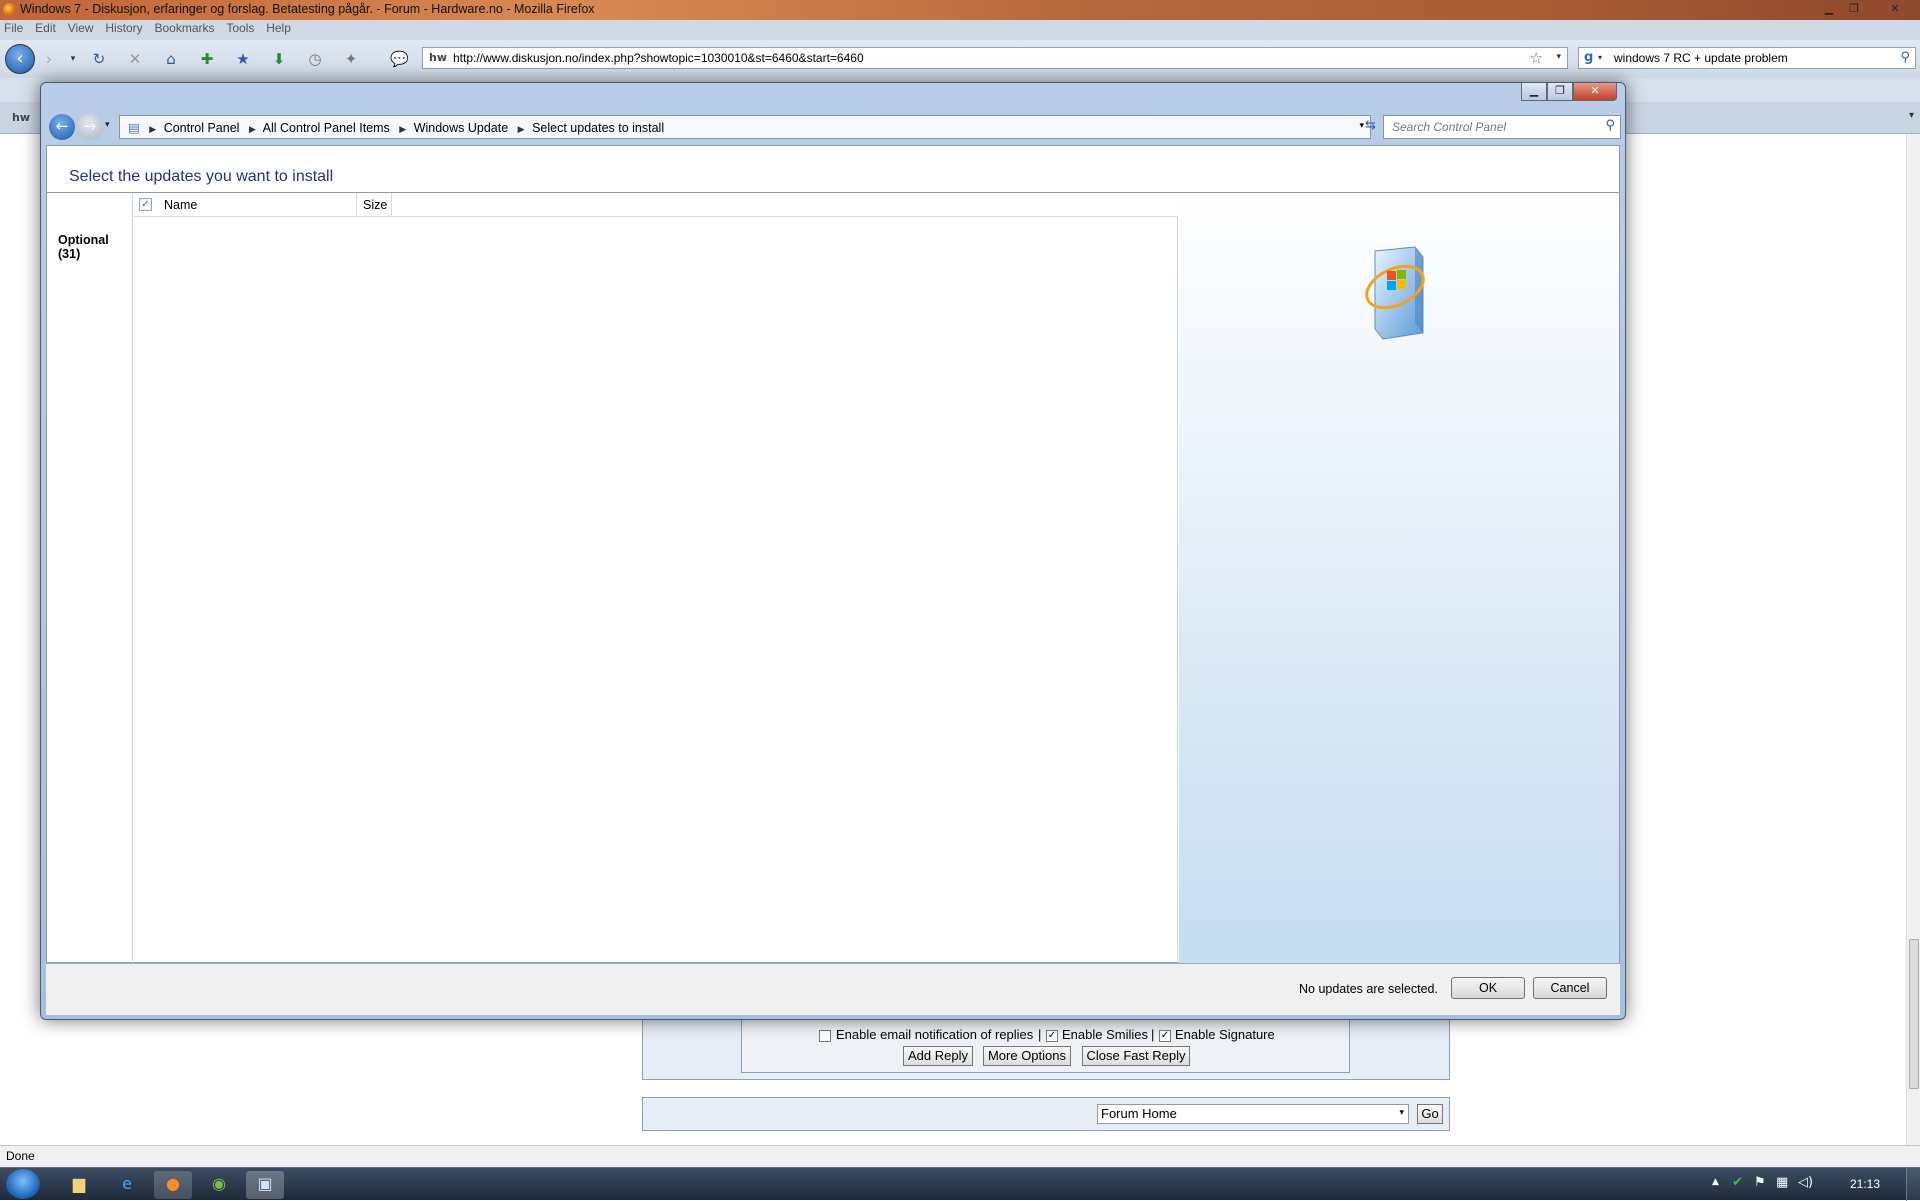 Image resolution: width=1920 pixels, height=1201 pixels. I want to click on dialog-minimize-icon: ▁, so click(1534, 92).